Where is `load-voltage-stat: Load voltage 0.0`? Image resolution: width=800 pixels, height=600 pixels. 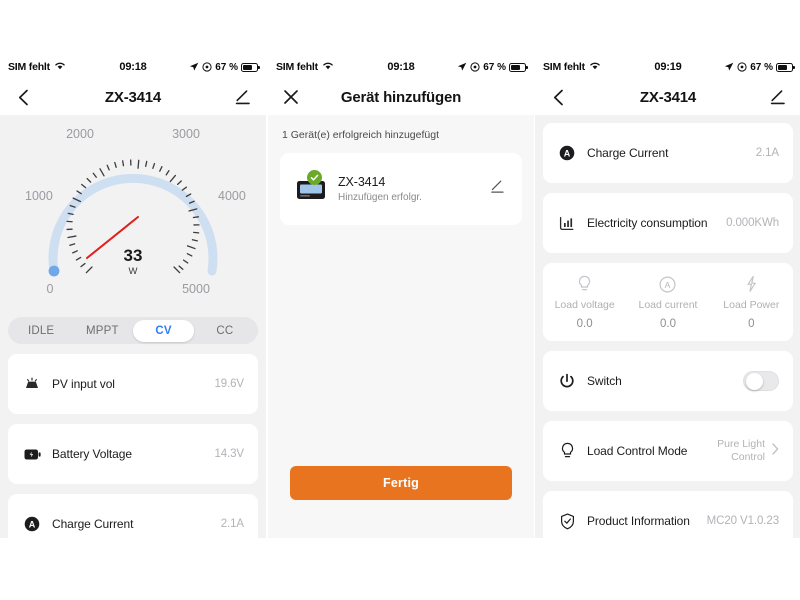
load-voltage-stat: Load voltage 0.0 is located at coordinates (584, 302).